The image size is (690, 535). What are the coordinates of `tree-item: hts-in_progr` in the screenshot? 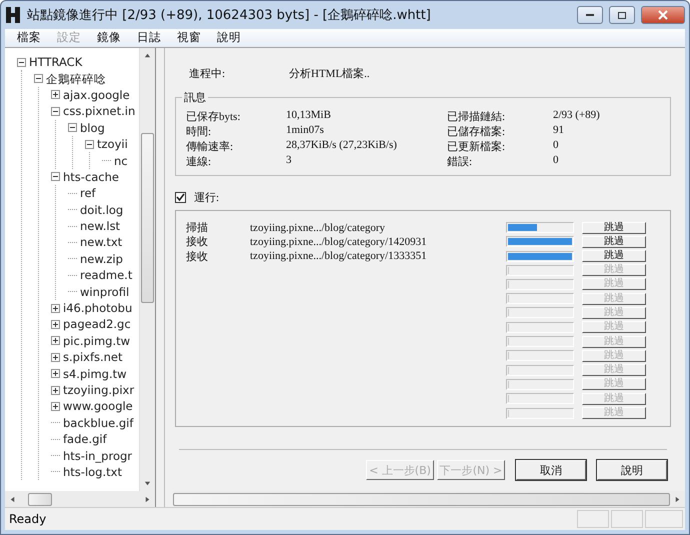 It's located at (97, 455).